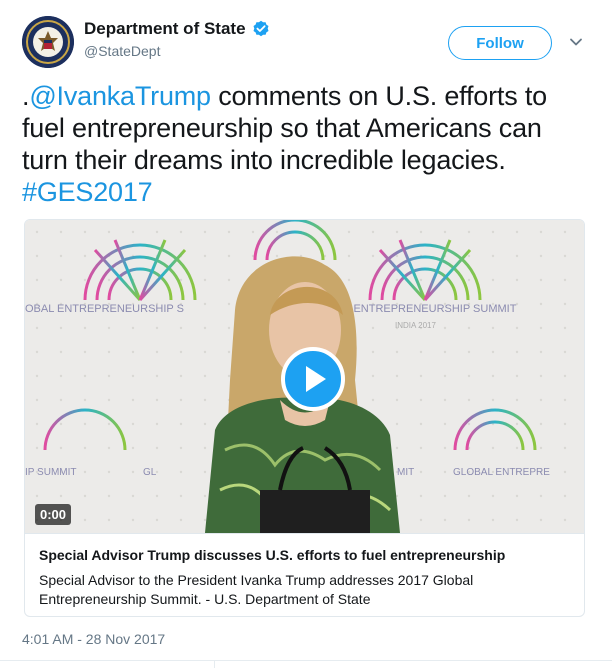 The height and width of the screenshot is (668, 612). I want to click on video-duration: 0:00, so click(53, 514).